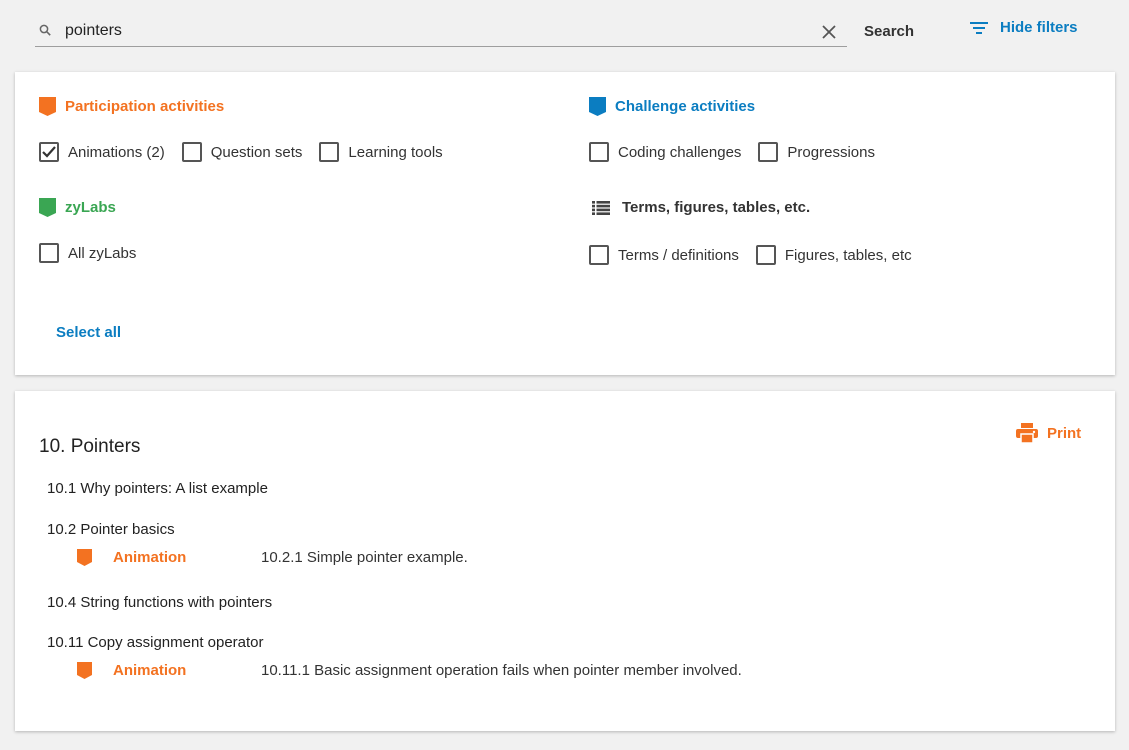 Image resolution: width=1129 pixels, height=750 pixels. What do you see at coordinates (116, 152) in the screenshot?
I see `checkbox-label: Animations (2)` at bounding box center [116, 152].